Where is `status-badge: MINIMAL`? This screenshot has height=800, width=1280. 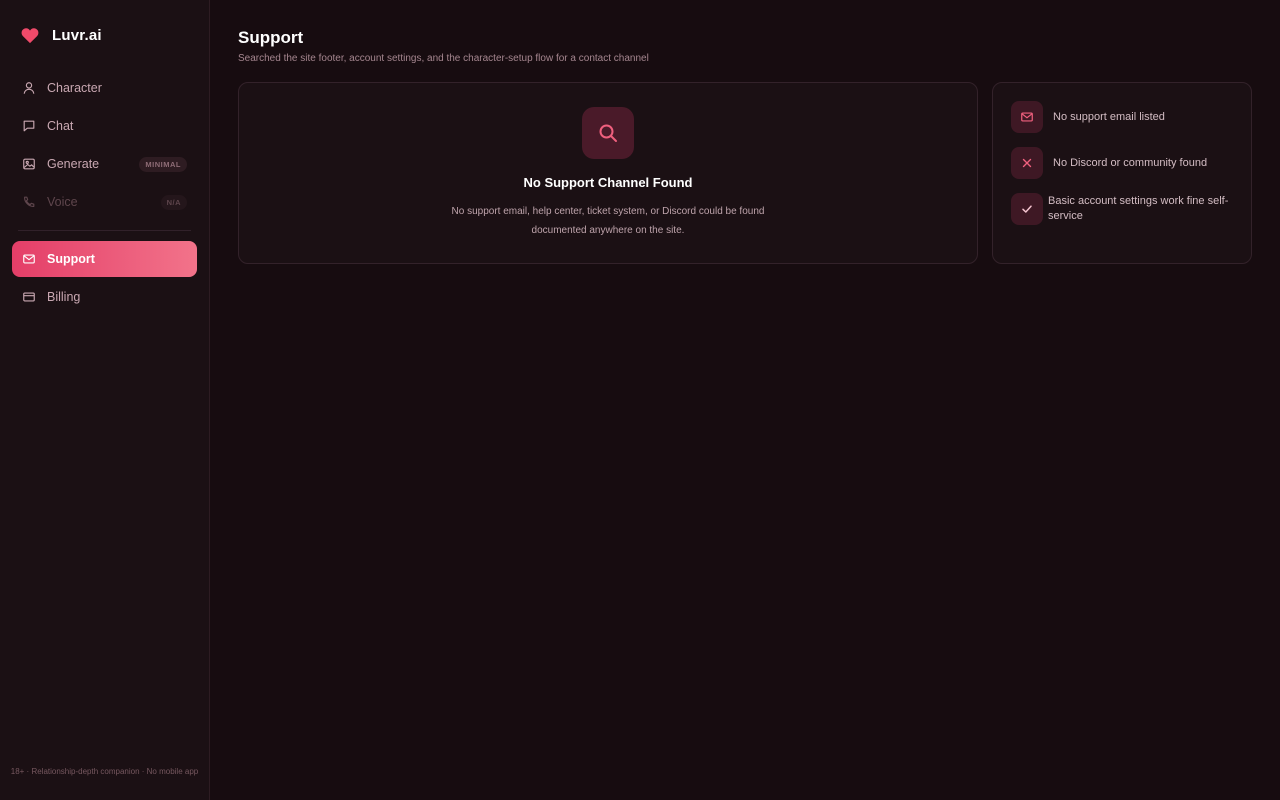 status-badge: MINIMAL is located at coordinates (163, 164).